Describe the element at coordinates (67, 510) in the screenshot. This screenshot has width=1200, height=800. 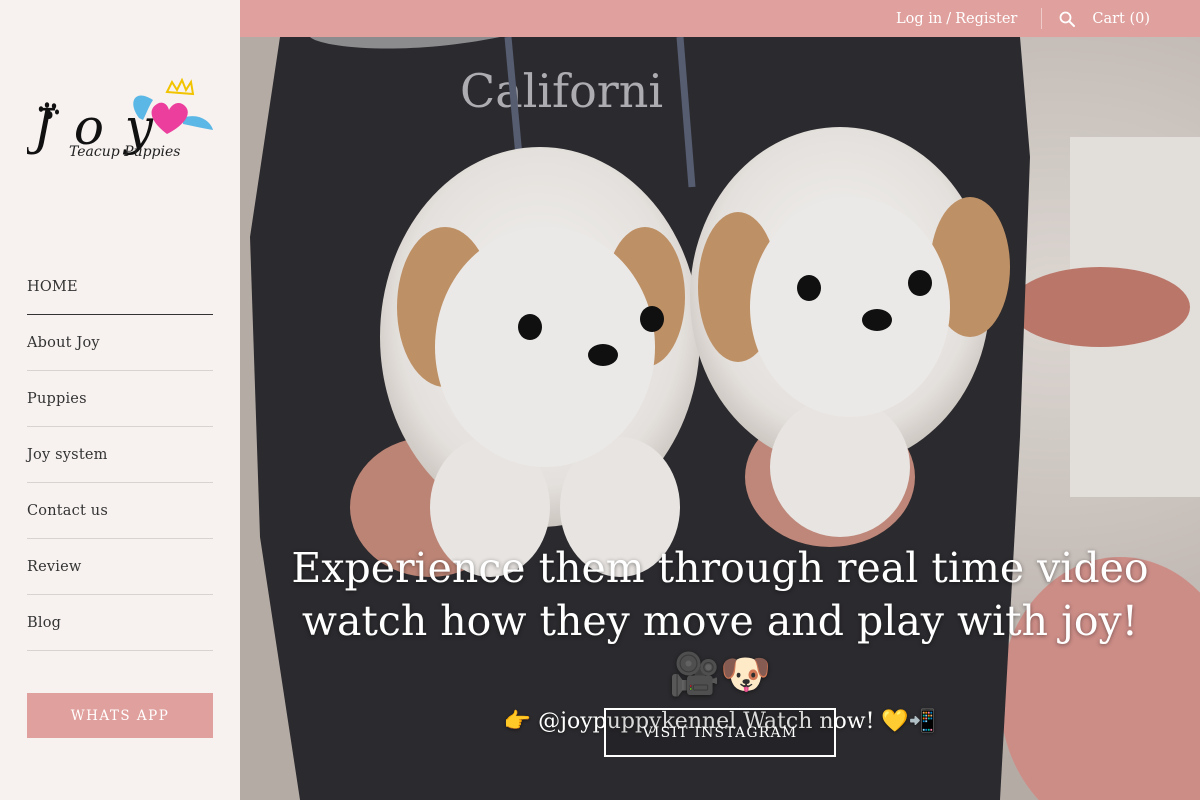
I see `nav-item-label: Contact us` at that location.